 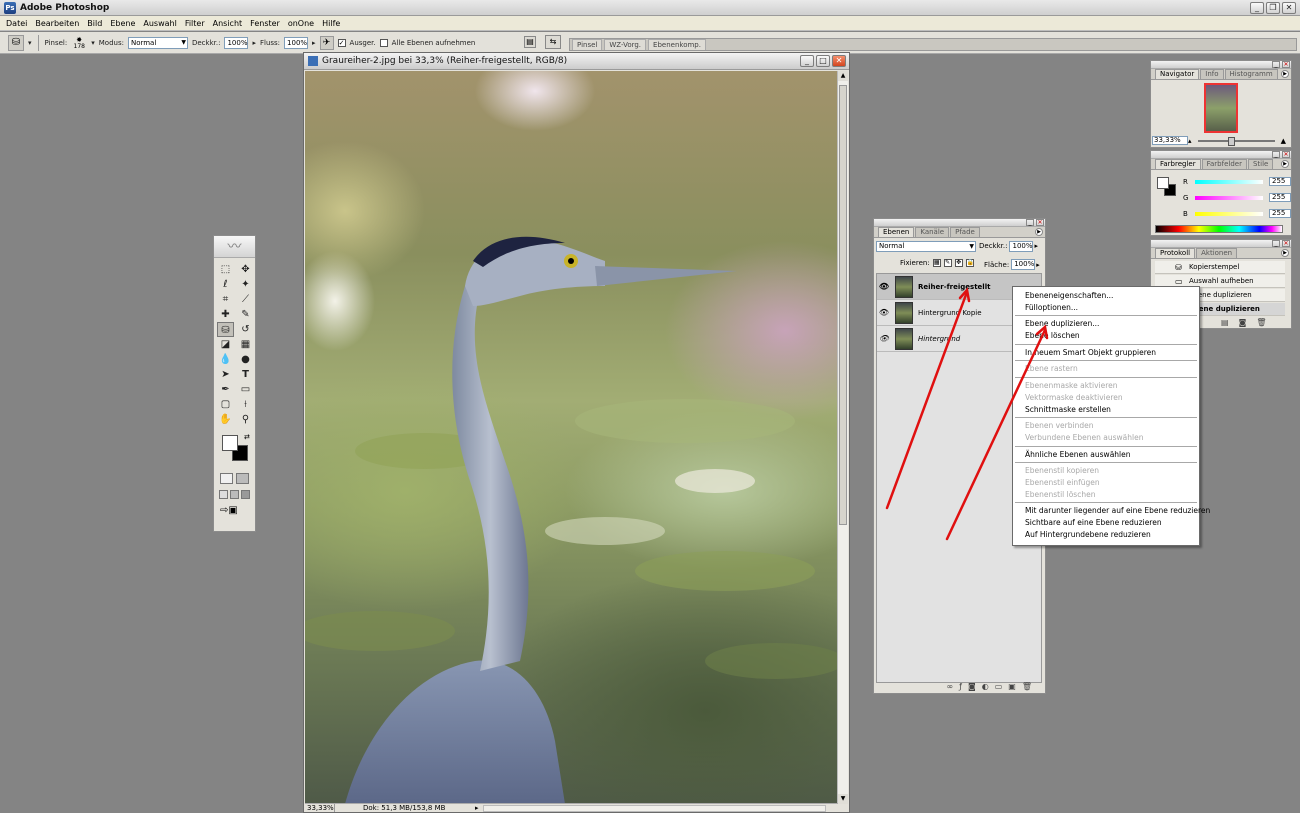 What do you see at coordinates (839, 61) in the screenshot?
I see `document-close-button: ✕` at bounding box center [839, 61].